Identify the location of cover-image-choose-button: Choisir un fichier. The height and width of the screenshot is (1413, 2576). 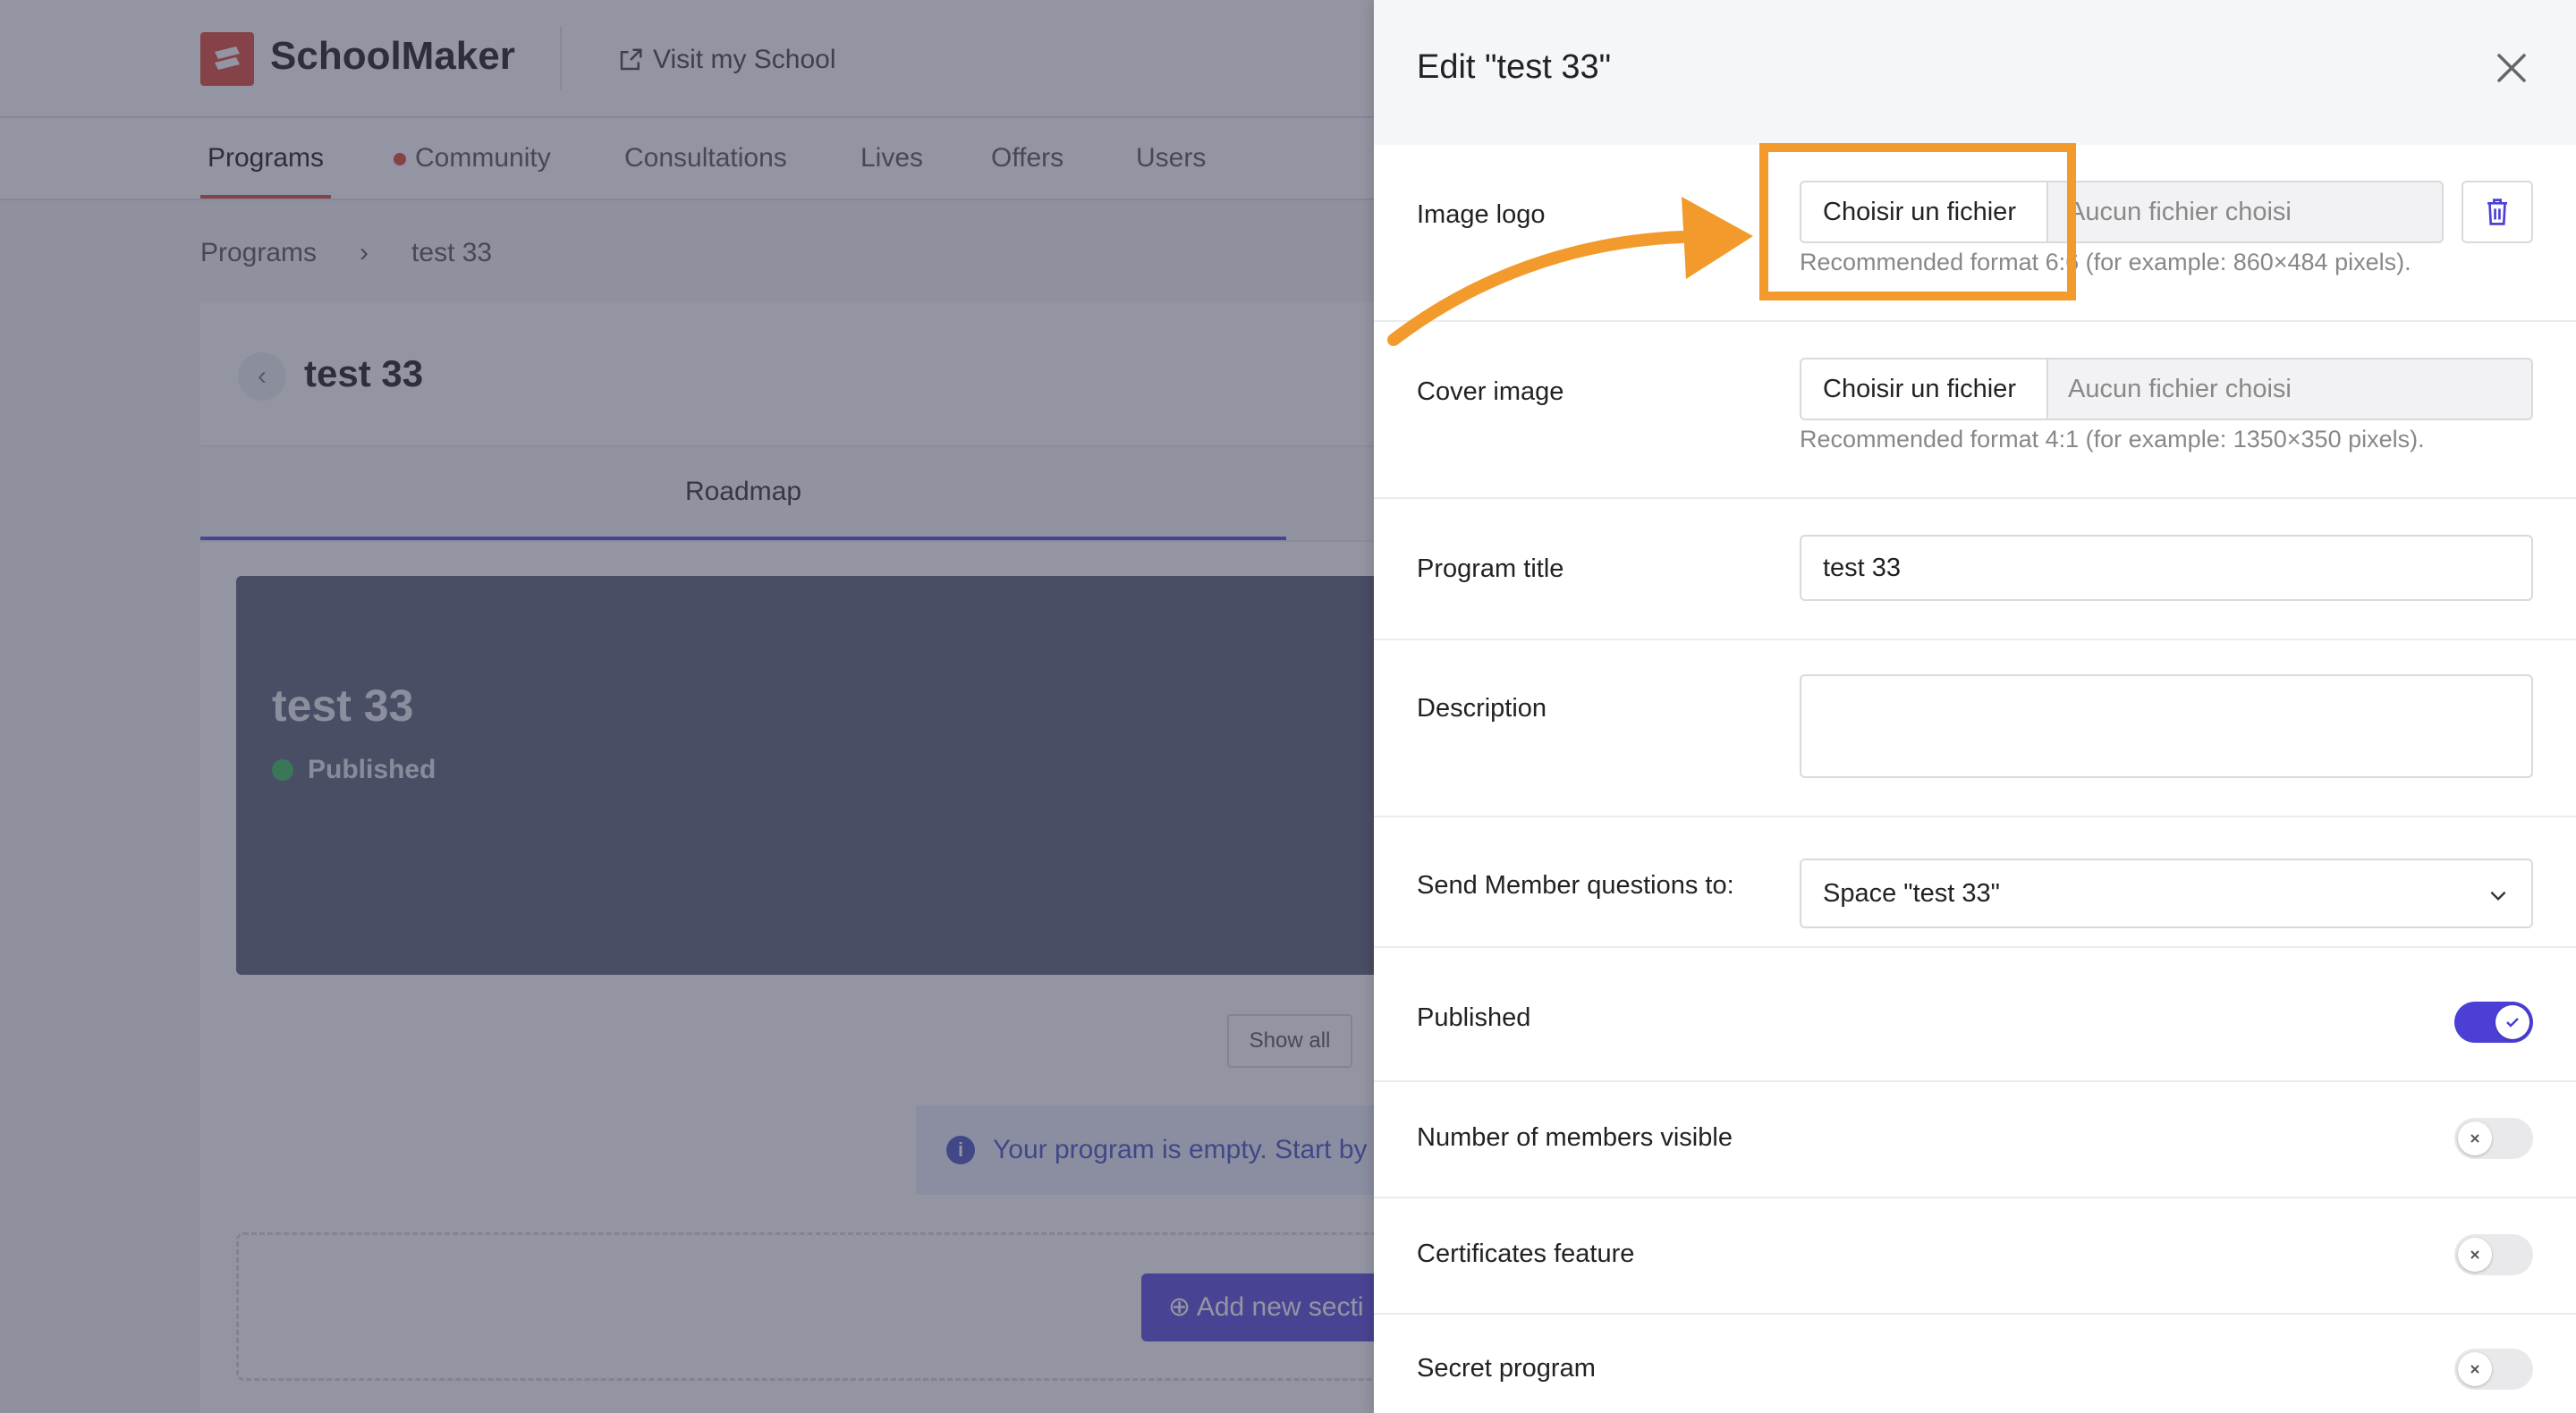
(1924, 389).